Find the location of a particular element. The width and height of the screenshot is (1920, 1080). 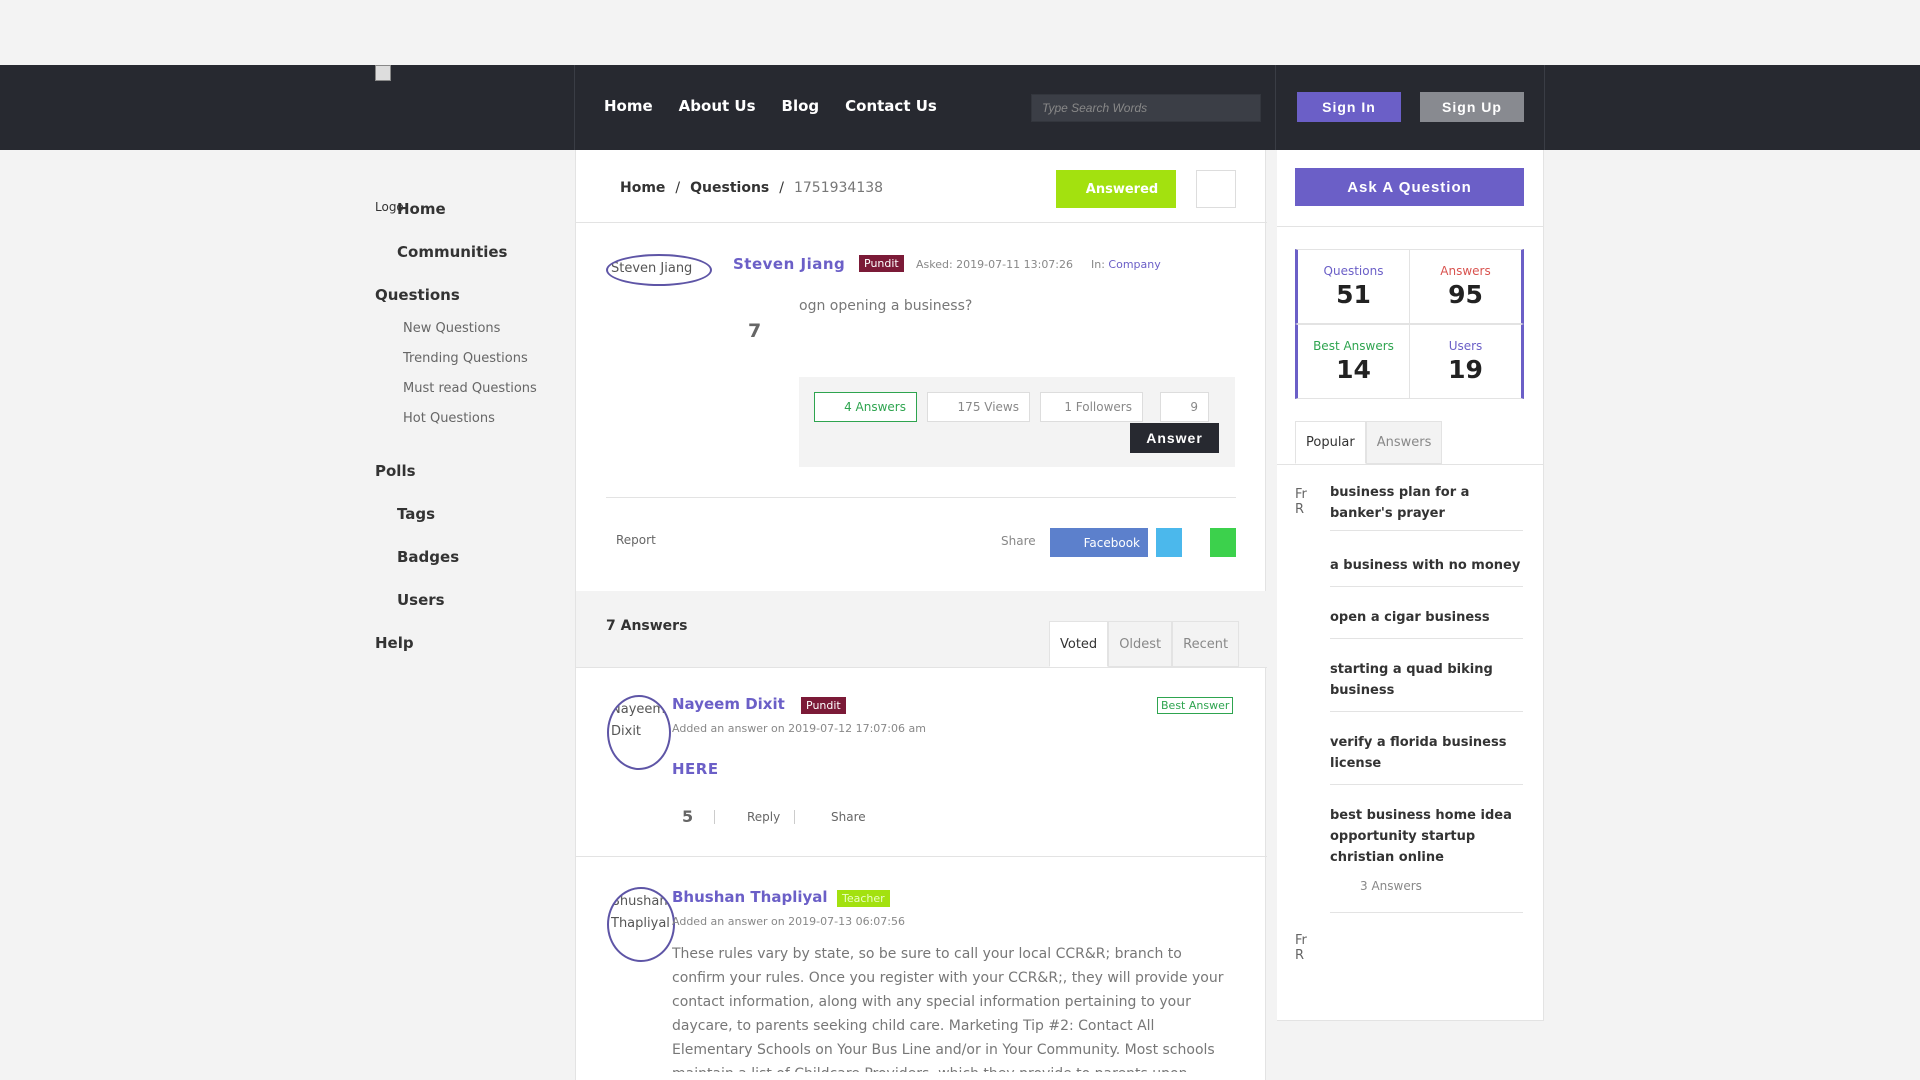

popular-question-link: starting a quad biking business is located at coordinates (1426, 680).